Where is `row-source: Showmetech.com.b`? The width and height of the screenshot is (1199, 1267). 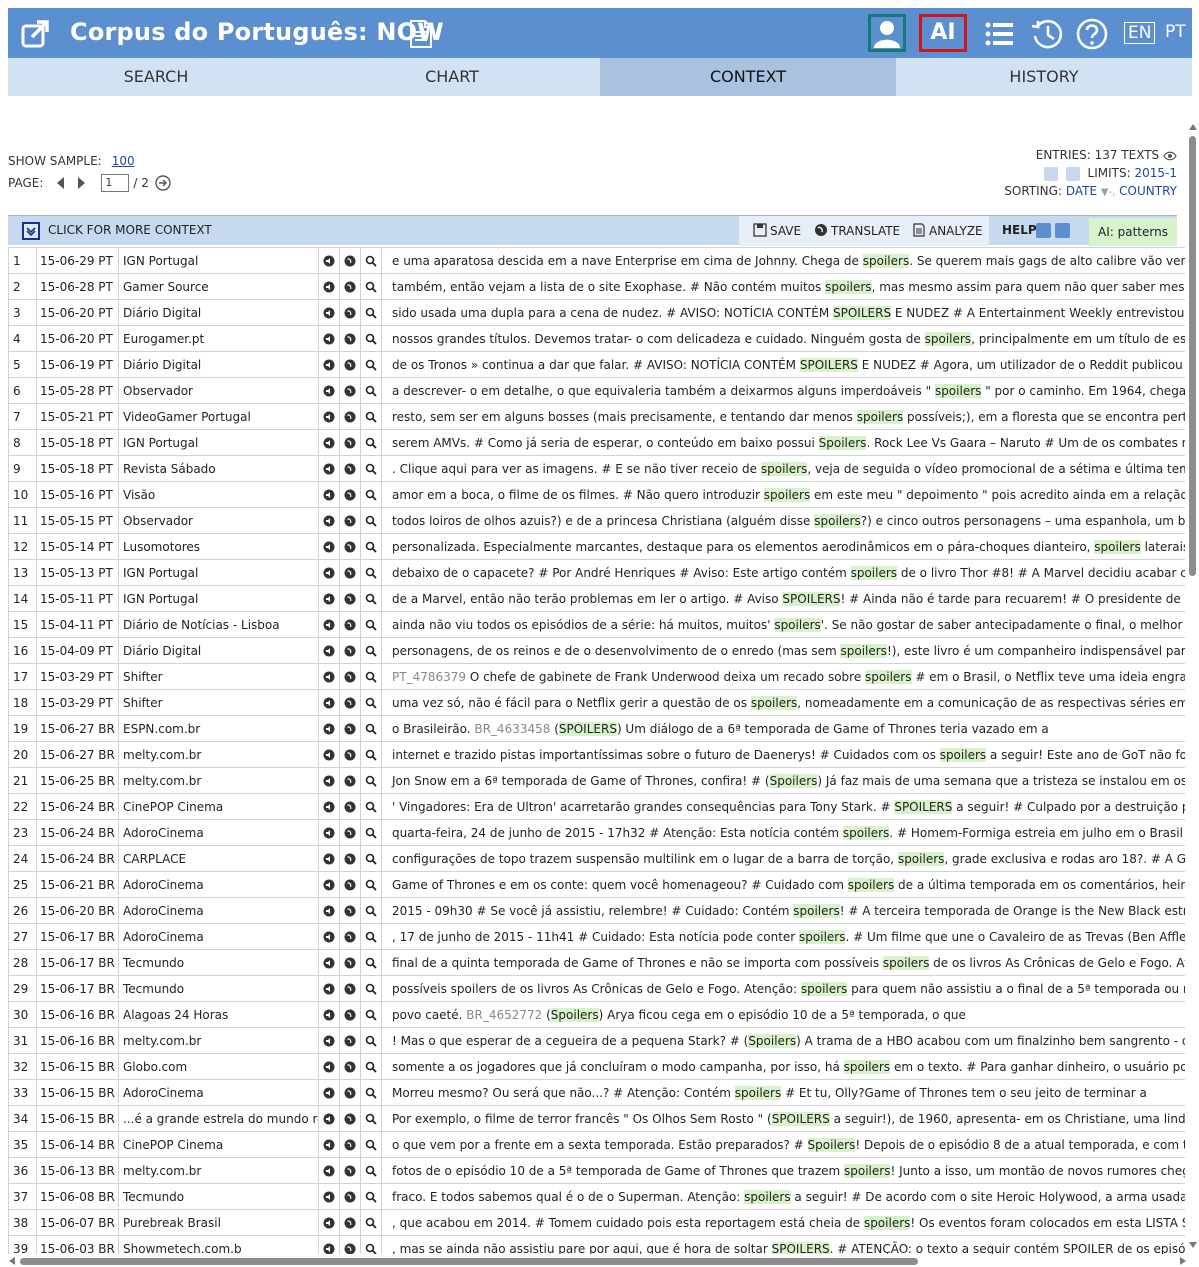
row-source: Showmetech.com.b is located at coordinates (218, 1244).